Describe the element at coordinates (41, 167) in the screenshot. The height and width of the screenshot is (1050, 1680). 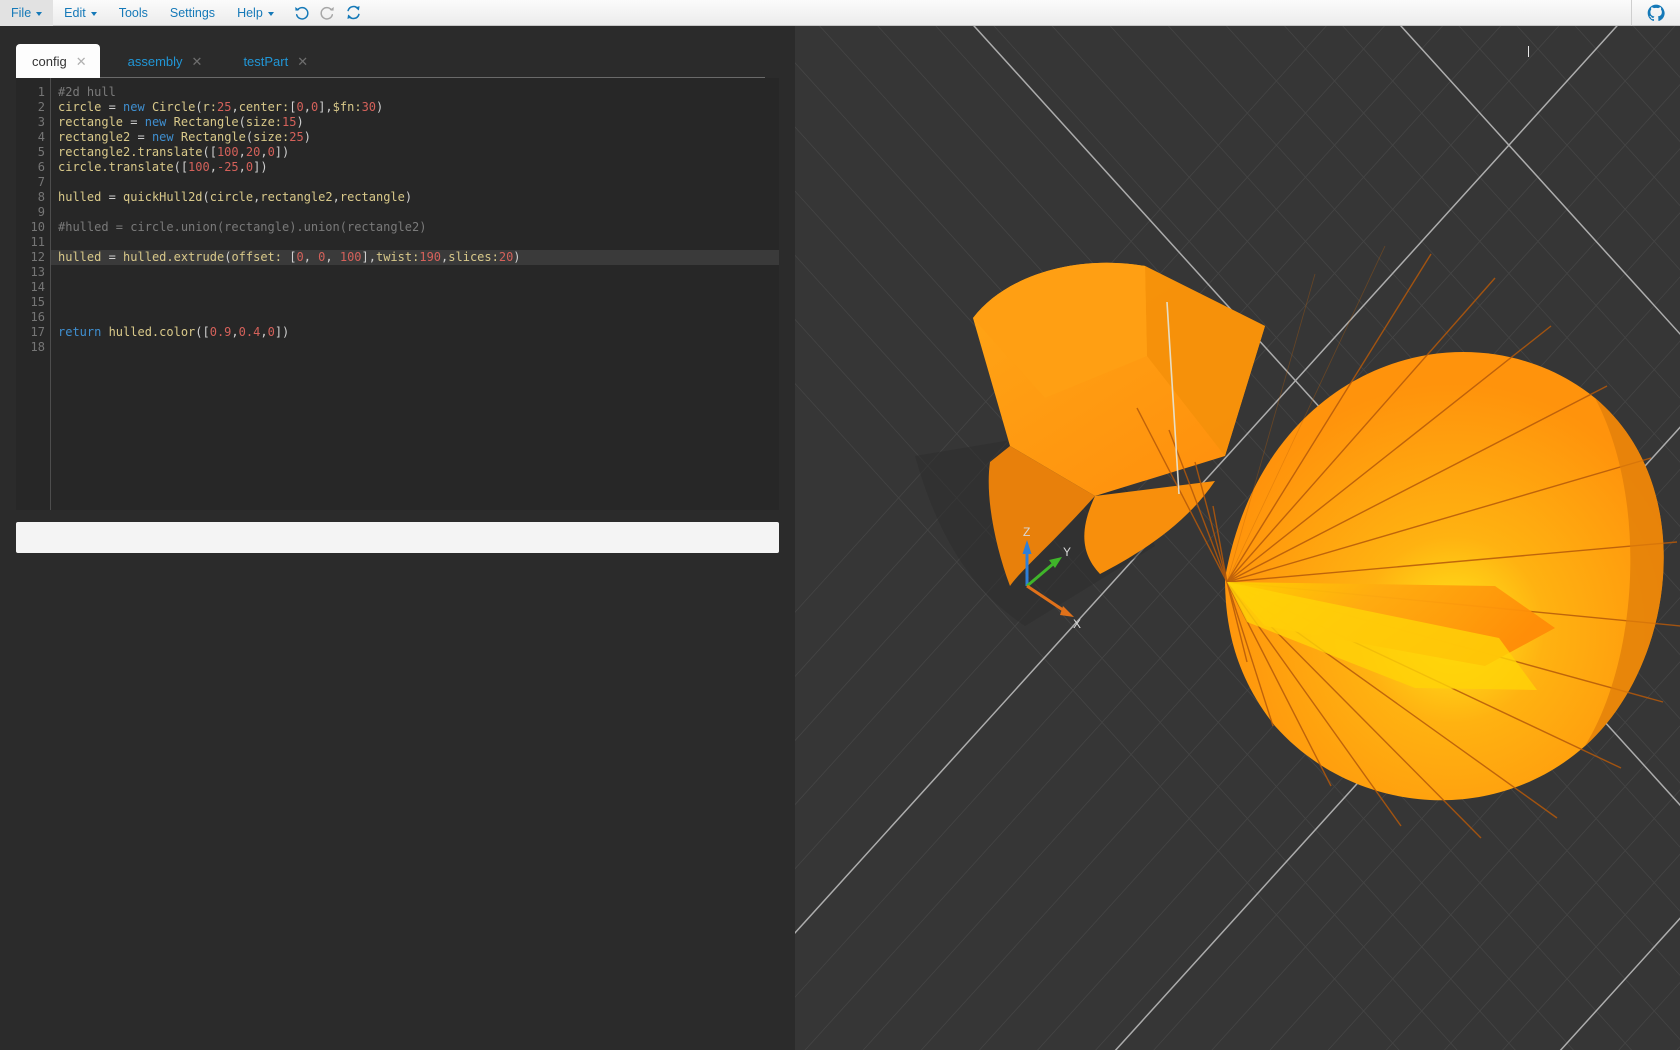
I see `line-number: 6` at that location.